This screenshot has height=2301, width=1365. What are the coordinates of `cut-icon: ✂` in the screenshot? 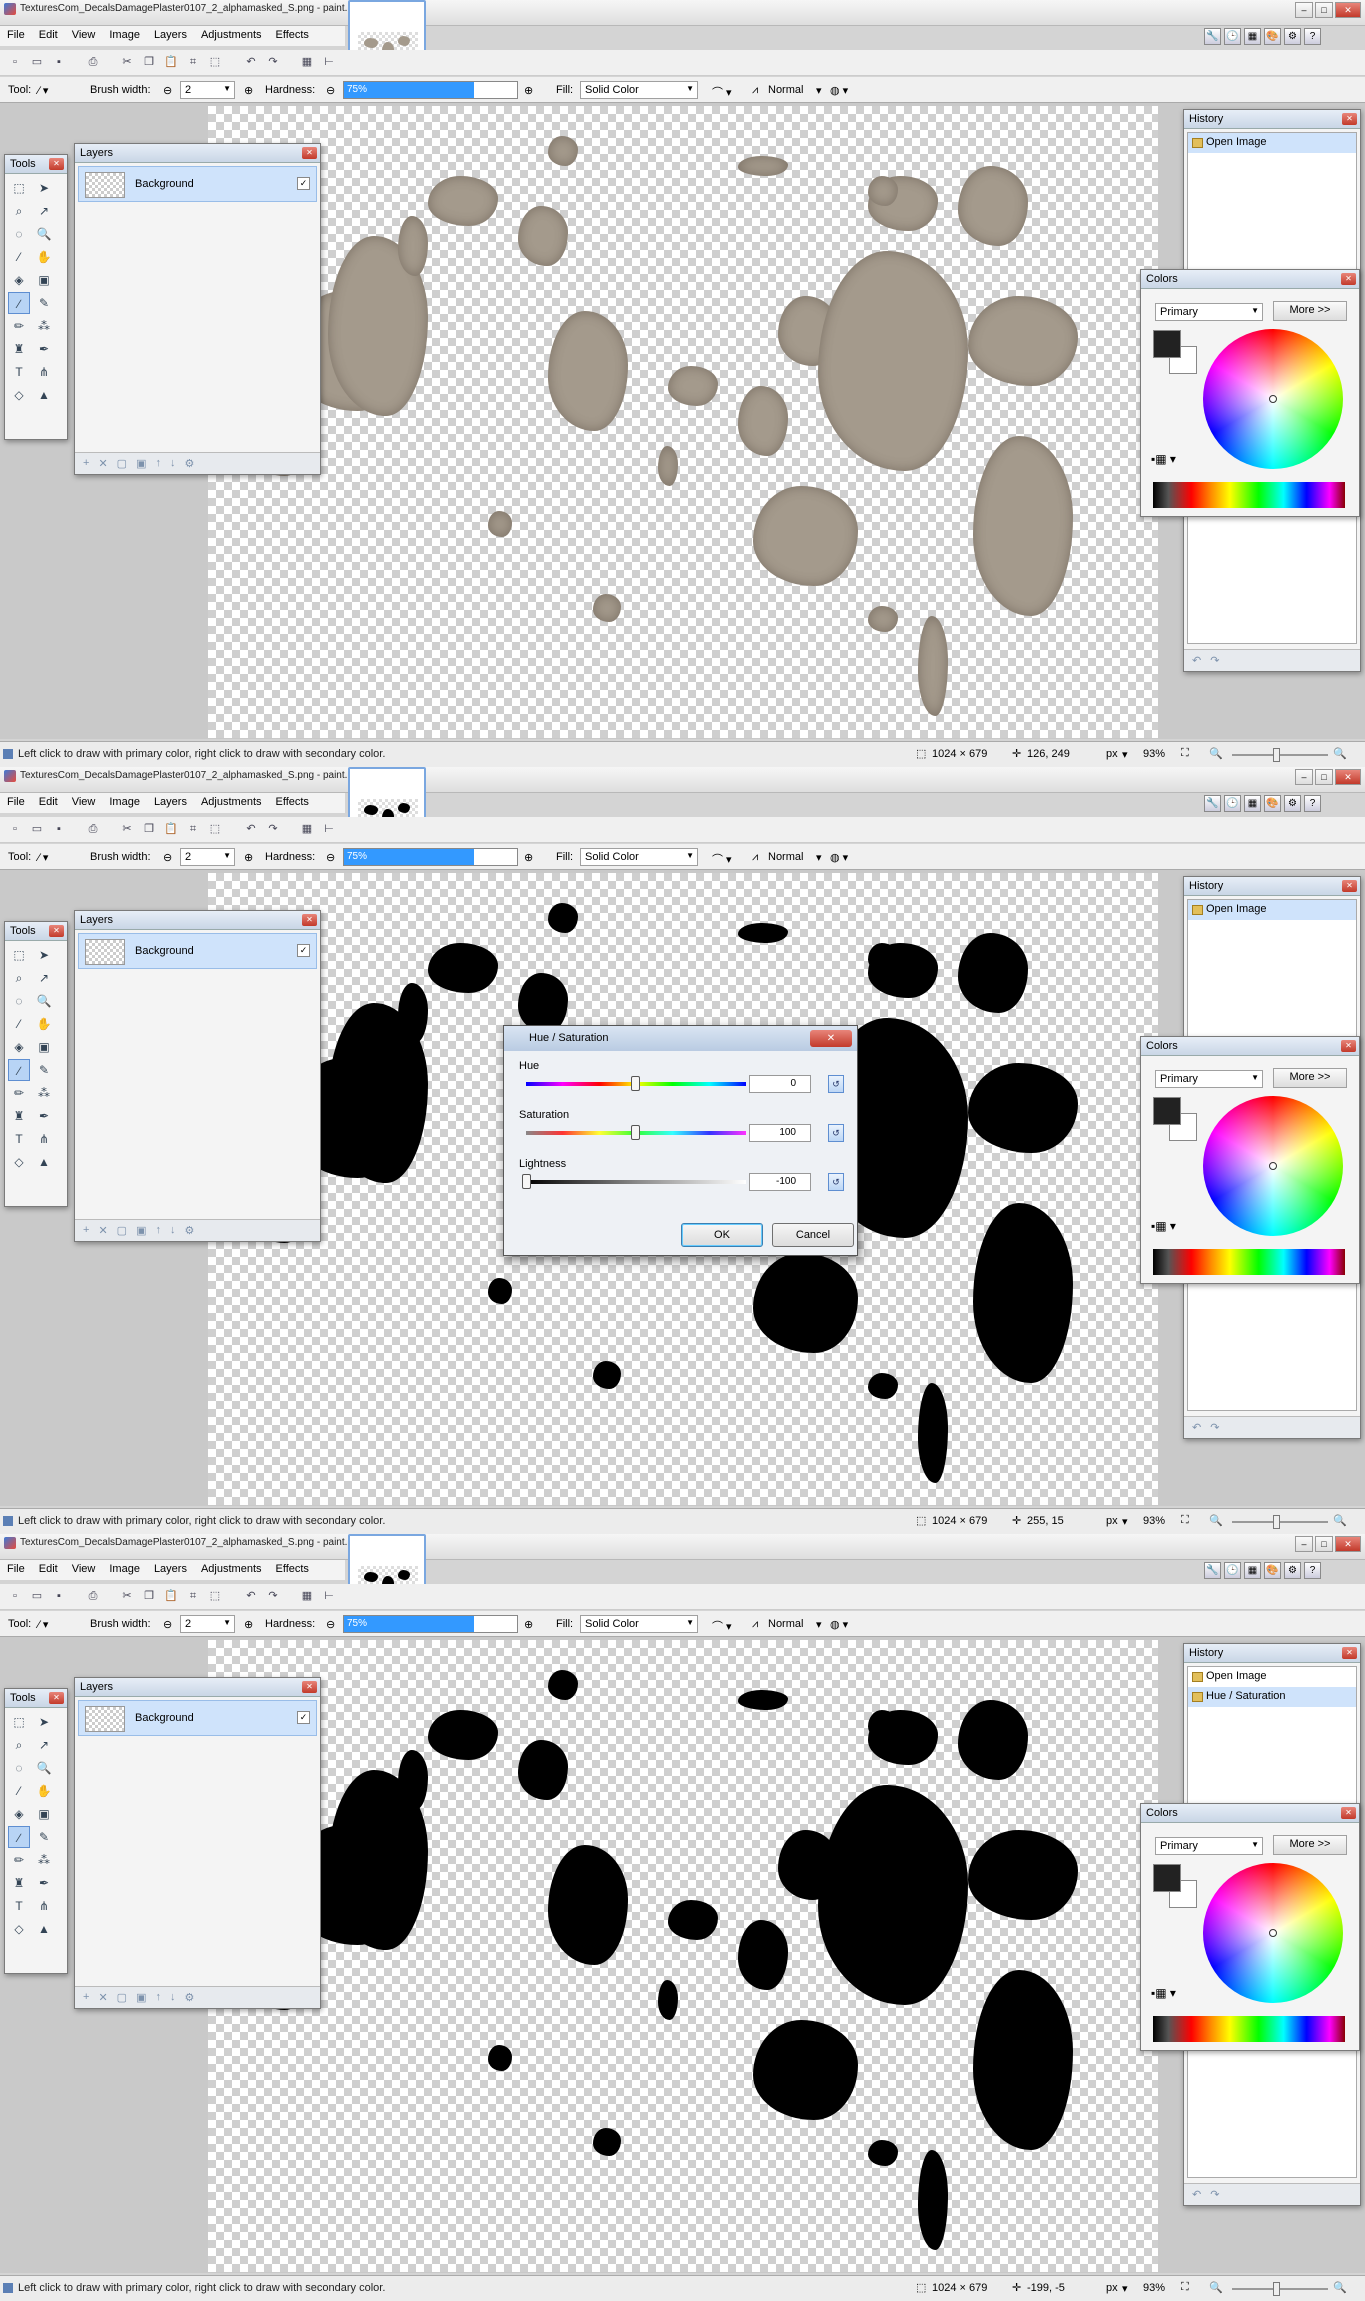 It's located at (127, 1596).